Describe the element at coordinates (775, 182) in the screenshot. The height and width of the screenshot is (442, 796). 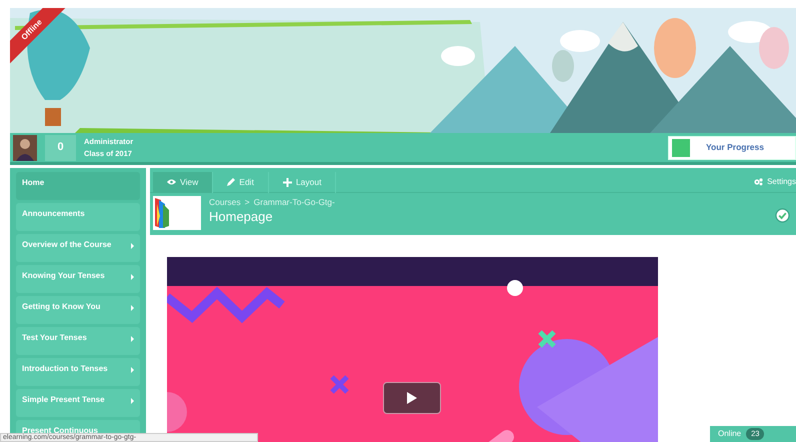
I see `settings-button: Settings` at that location.